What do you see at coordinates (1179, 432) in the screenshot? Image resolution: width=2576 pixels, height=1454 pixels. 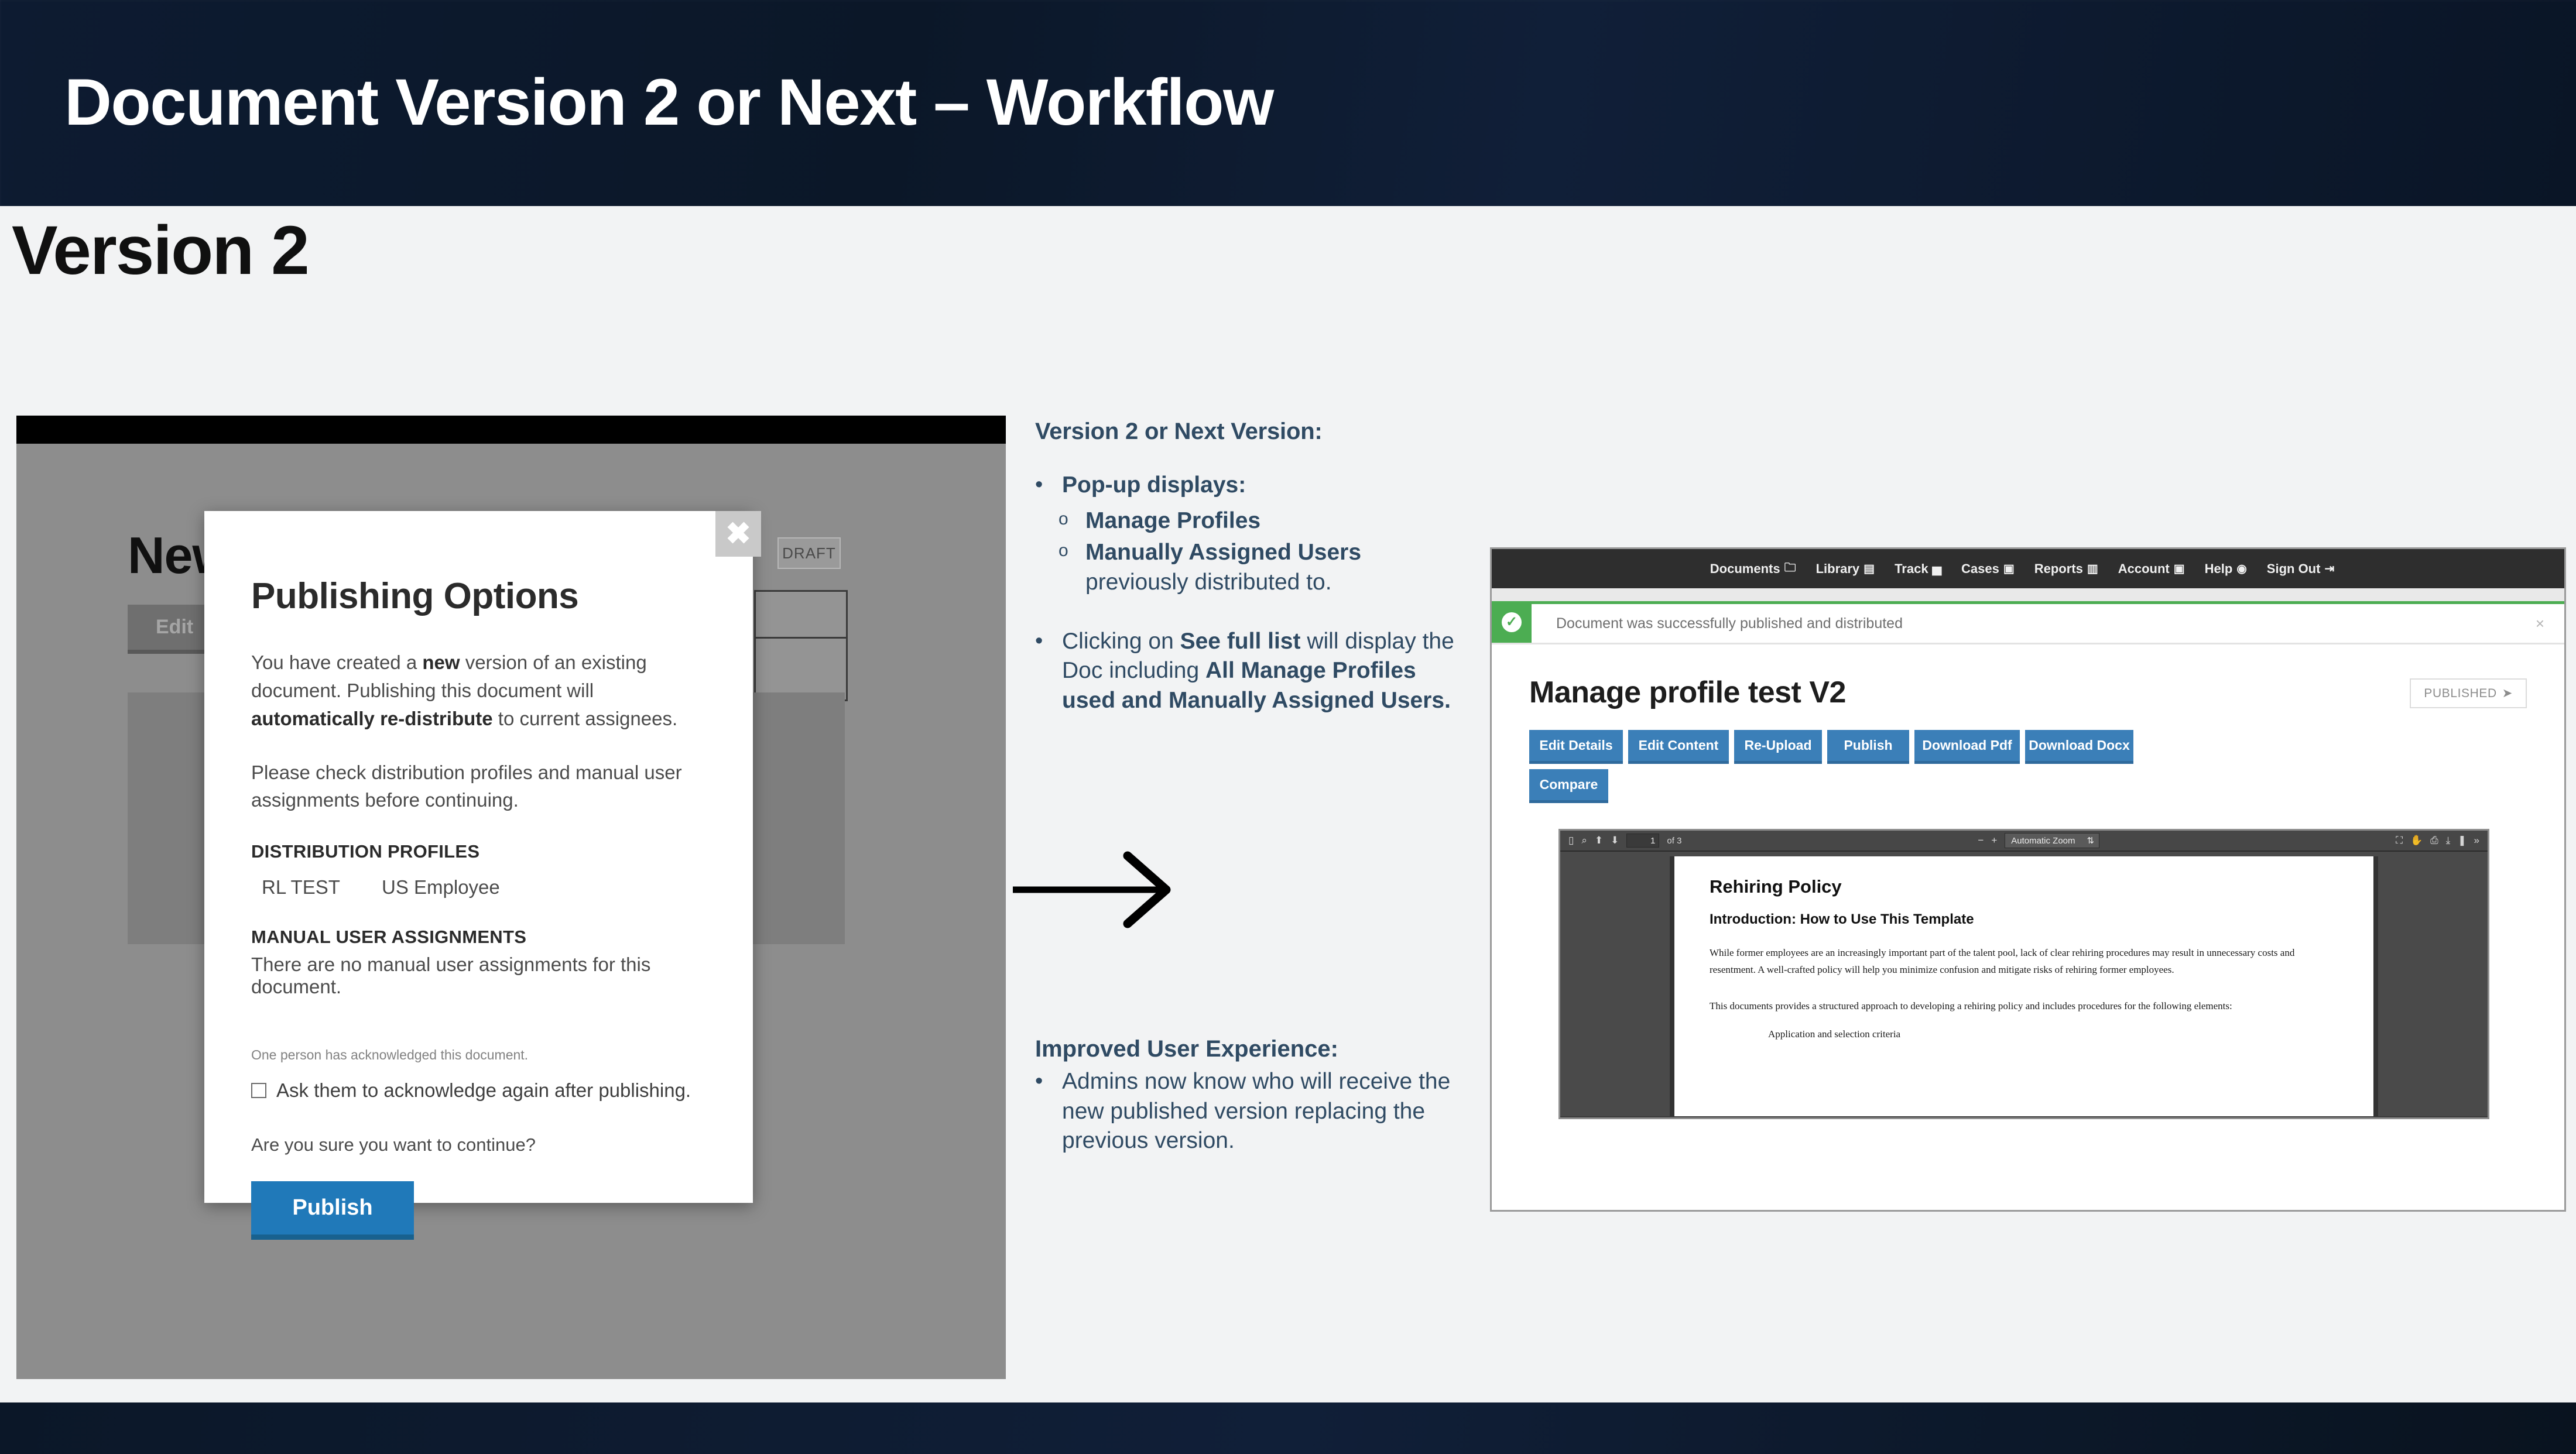 I see `annotation-1-heading: Version 2 or Next Version:` at bounding box center [1179, 432].